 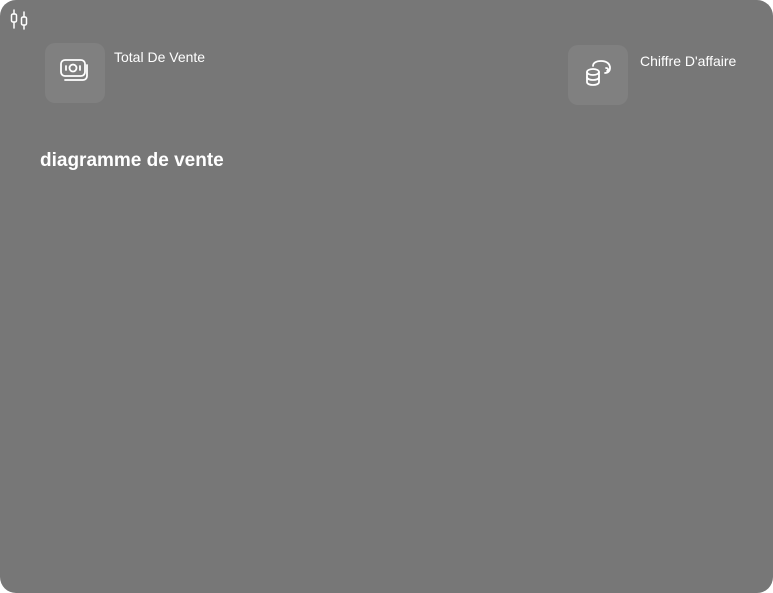 I want to click on revenue-icon-box, so click(x=598, y=75).